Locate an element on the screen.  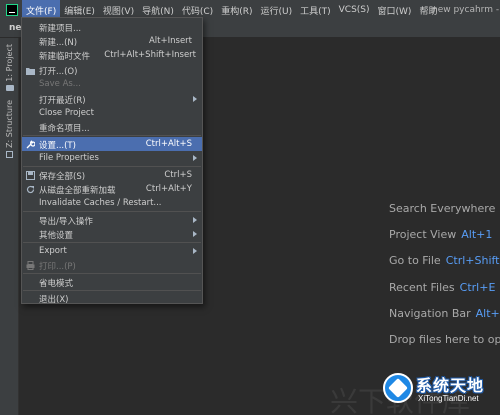
watermark-title: 系统天地 is located at coordinates (450, 385).